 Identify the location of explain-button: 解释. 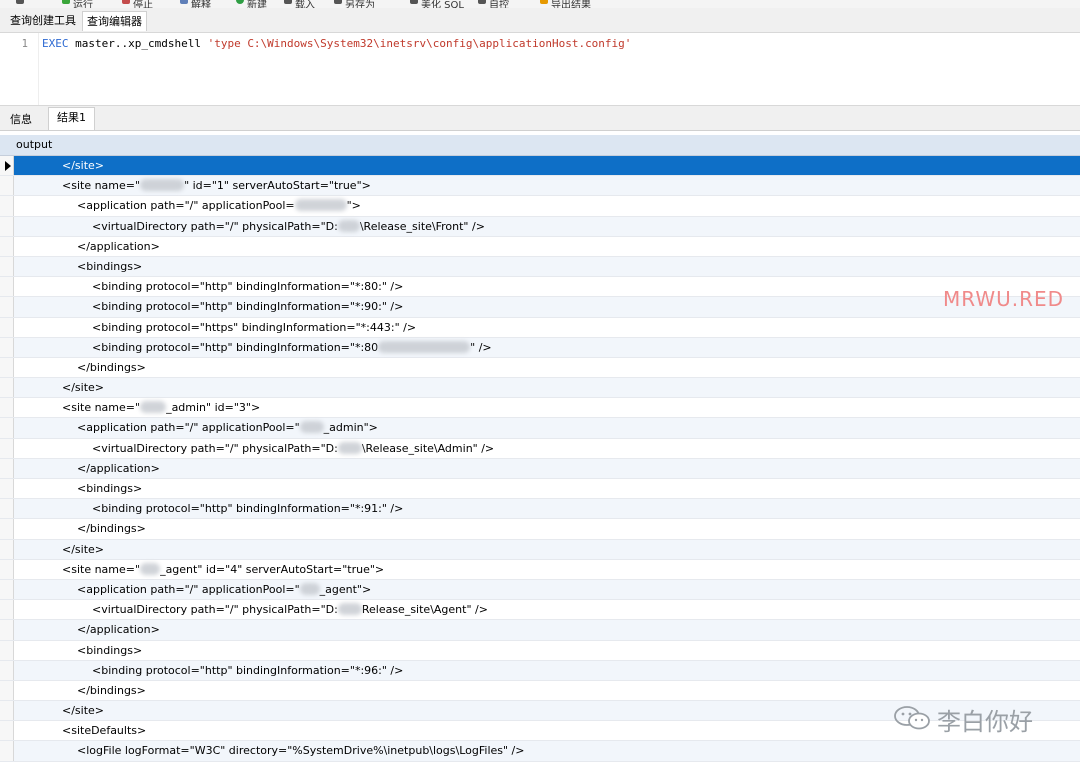
(195, 4).